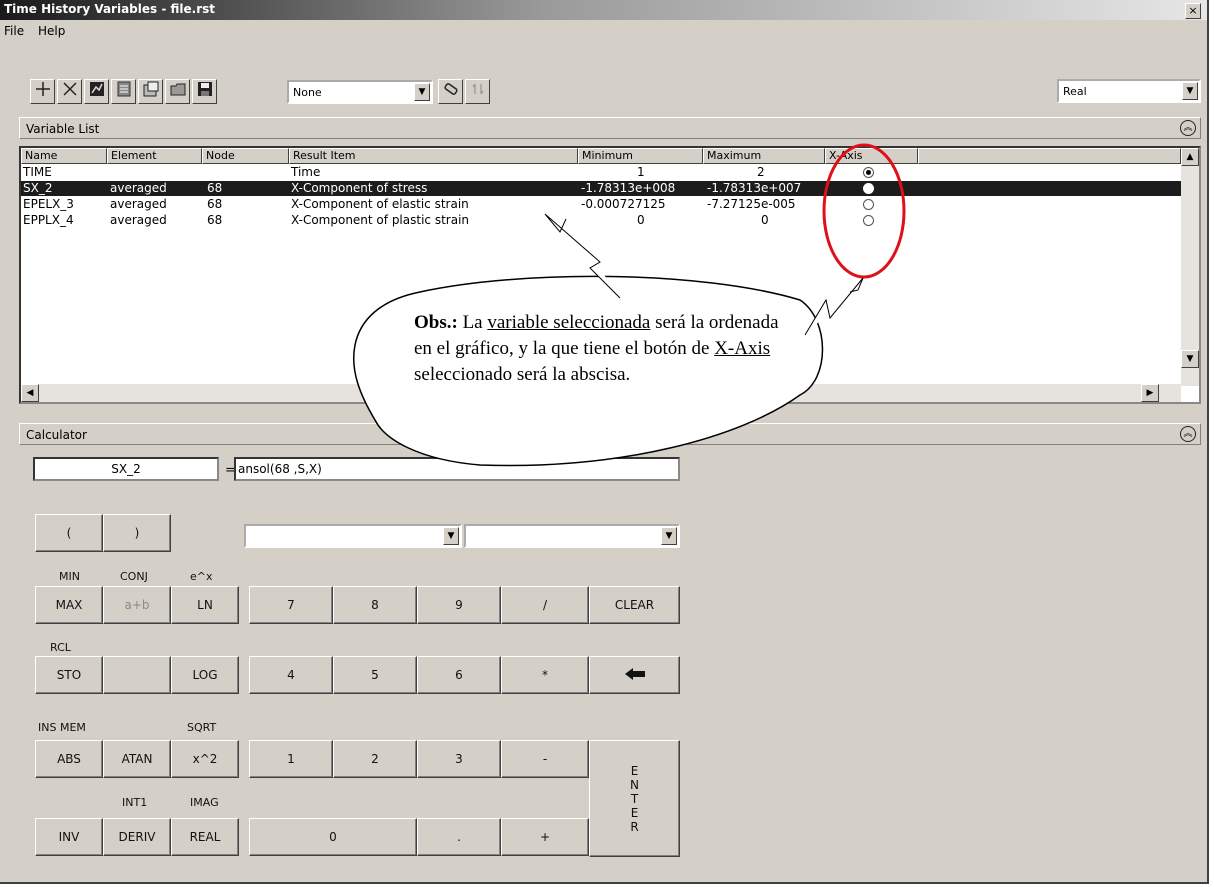  Describe the element at coordinates (569, 322) in the screenshot. I see `callout-t2: variable seleccionada` at that location.